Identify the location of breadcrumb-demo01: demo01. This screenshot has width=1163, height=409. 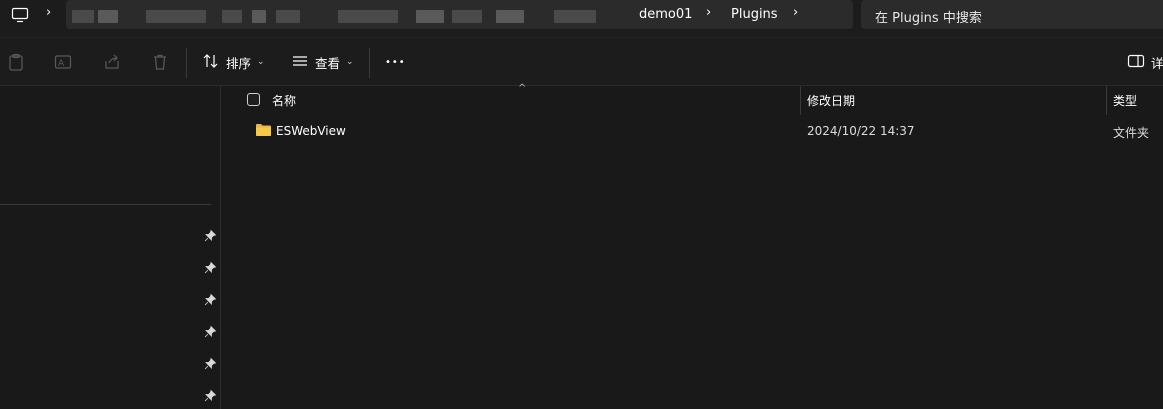
(665, 14).